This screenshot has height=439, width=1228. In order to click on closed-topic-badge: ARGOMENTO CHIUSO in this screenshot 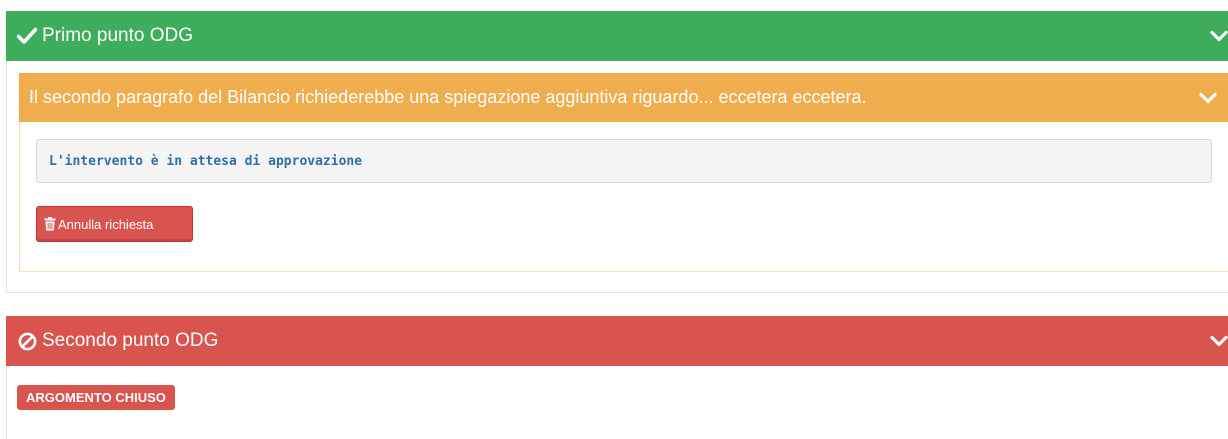, I will do `click(96, 397)`.